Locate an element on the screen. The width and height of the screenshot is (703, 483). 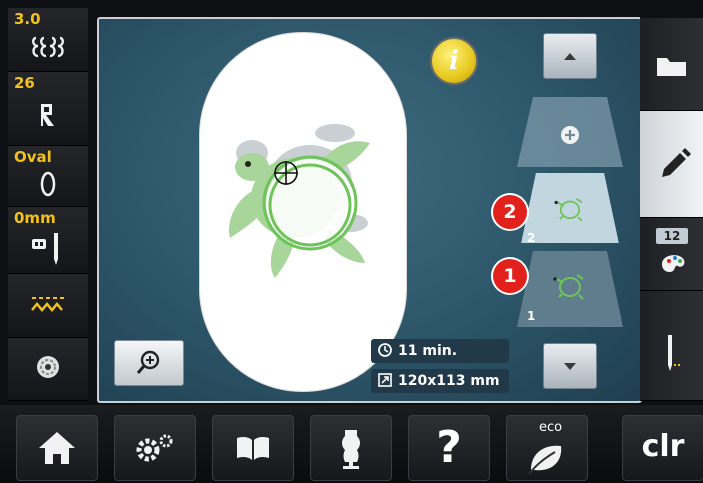
tab-embroidery is located at coordinates (671, 346).